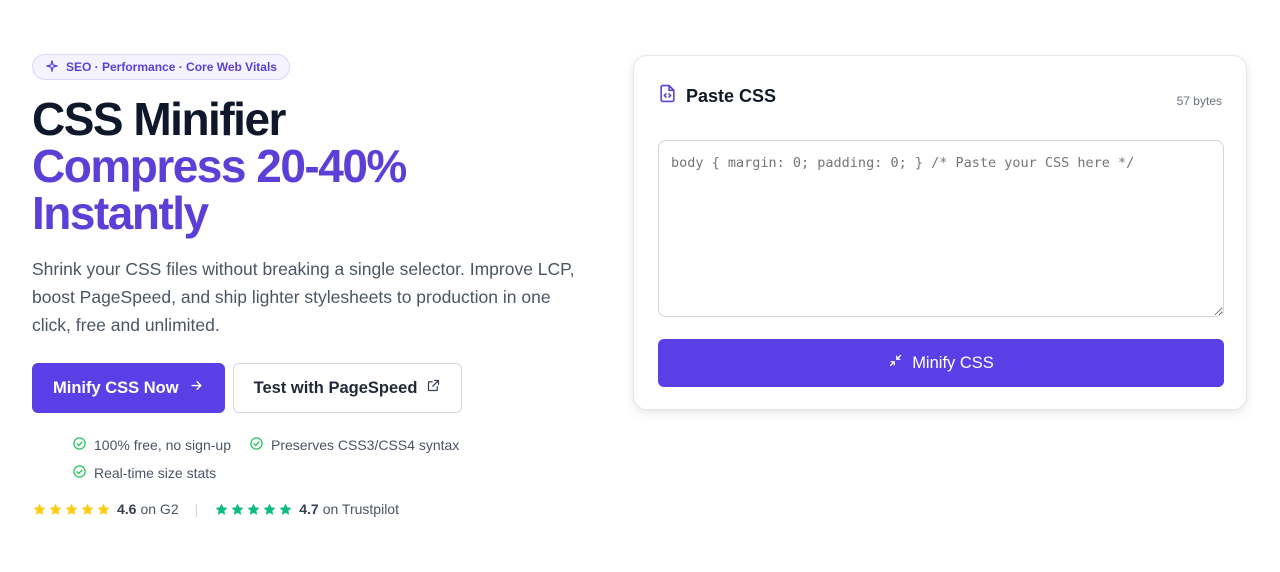 This screenshot has width=1280, height=572. What do you see at coordinates (196, 388) in the screenshot?
I see `arrow-right-icon` at bounding box center [196, 388].